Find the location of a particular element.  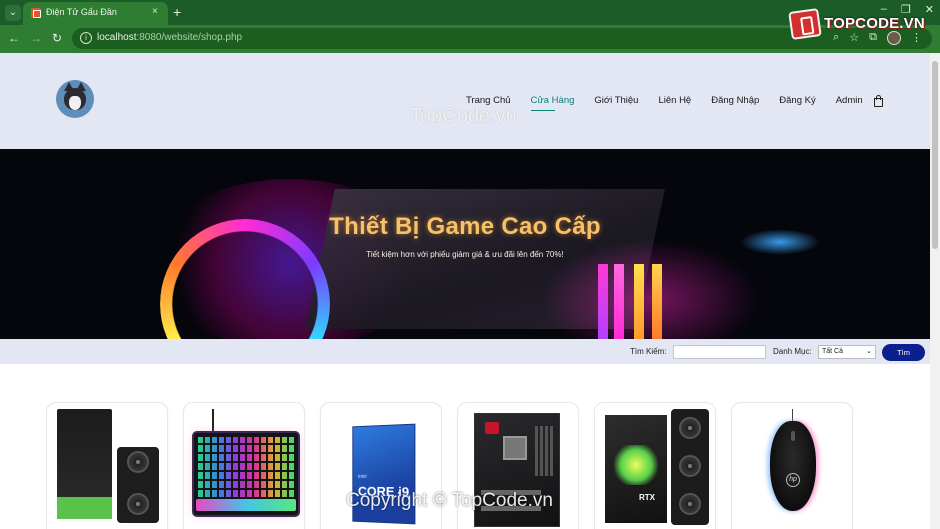

nav-about: Giới Thiệu is located at coordinates (616, 100).